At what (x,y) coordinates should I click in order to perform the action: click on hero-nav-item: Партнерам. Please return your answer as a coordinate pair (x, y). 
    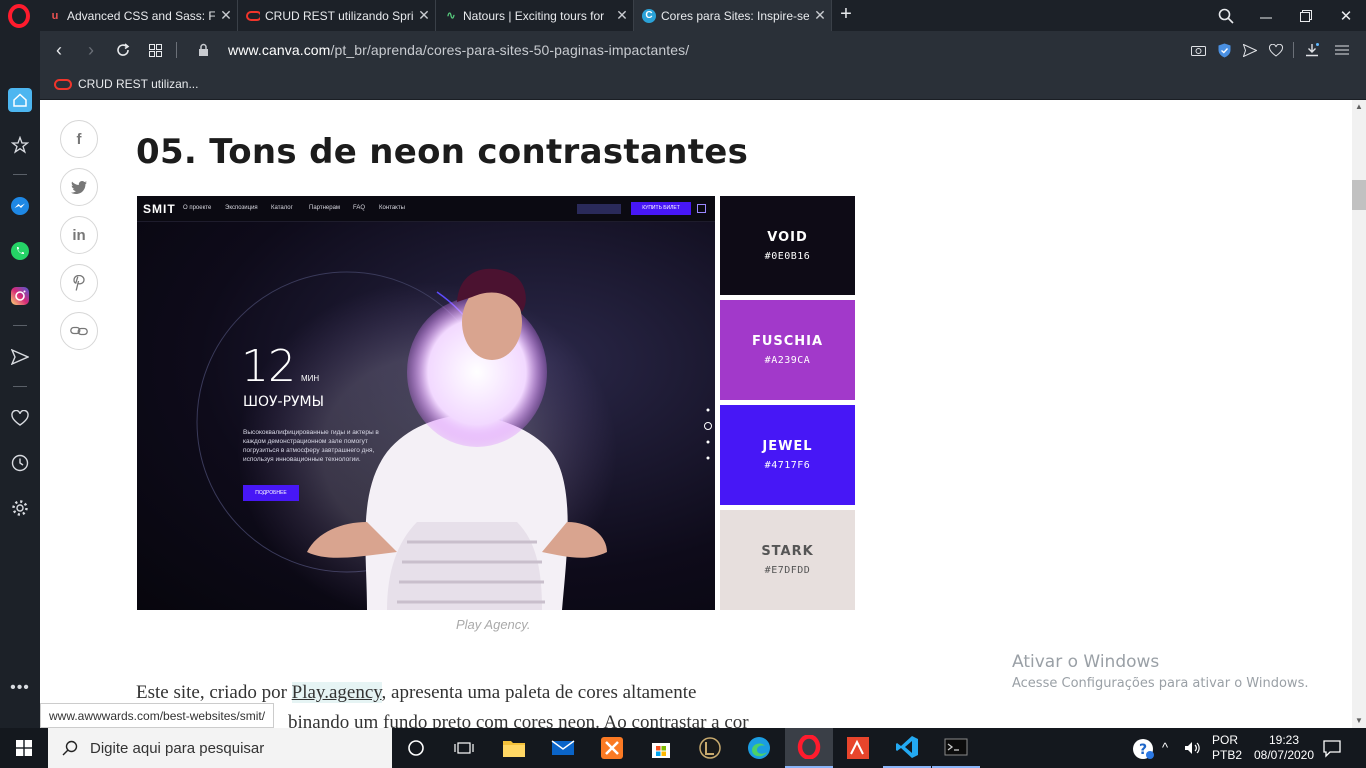
    Looking at the image, I should click on (325, 208).